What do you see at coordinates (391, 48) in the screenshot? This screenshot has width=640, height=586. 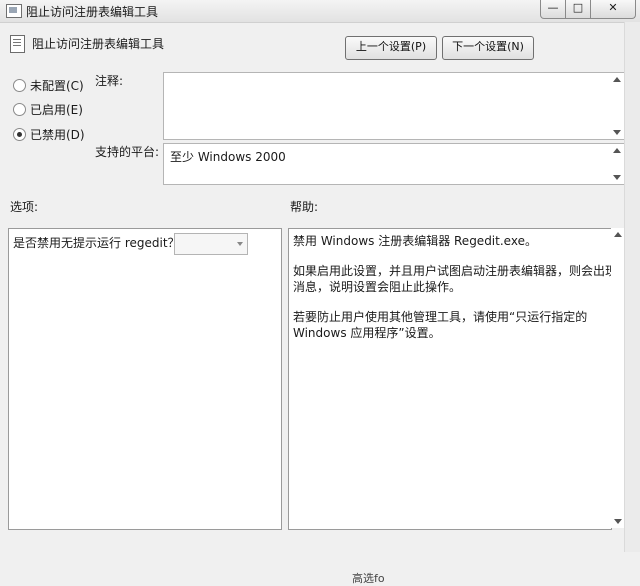 I see `previous-setting-button: 上一个设置(P)` at bounding box center [391, 48].